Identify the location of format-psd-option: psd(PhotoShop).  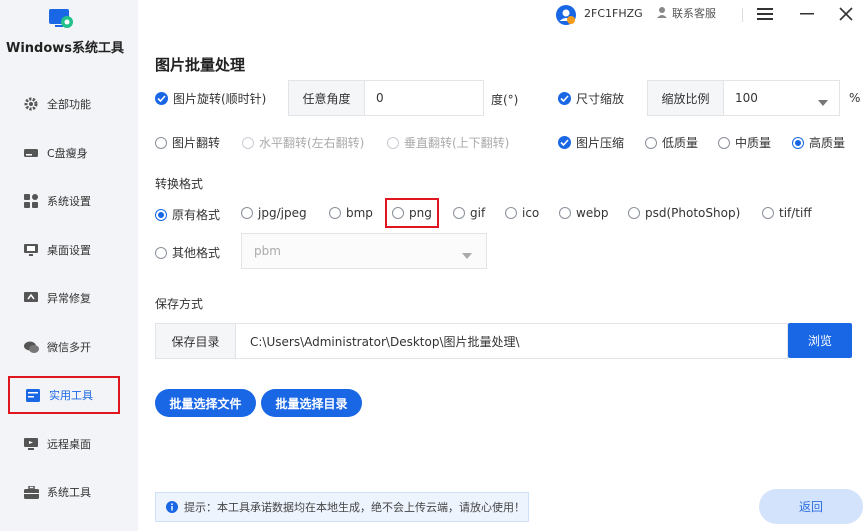
(684, 213).